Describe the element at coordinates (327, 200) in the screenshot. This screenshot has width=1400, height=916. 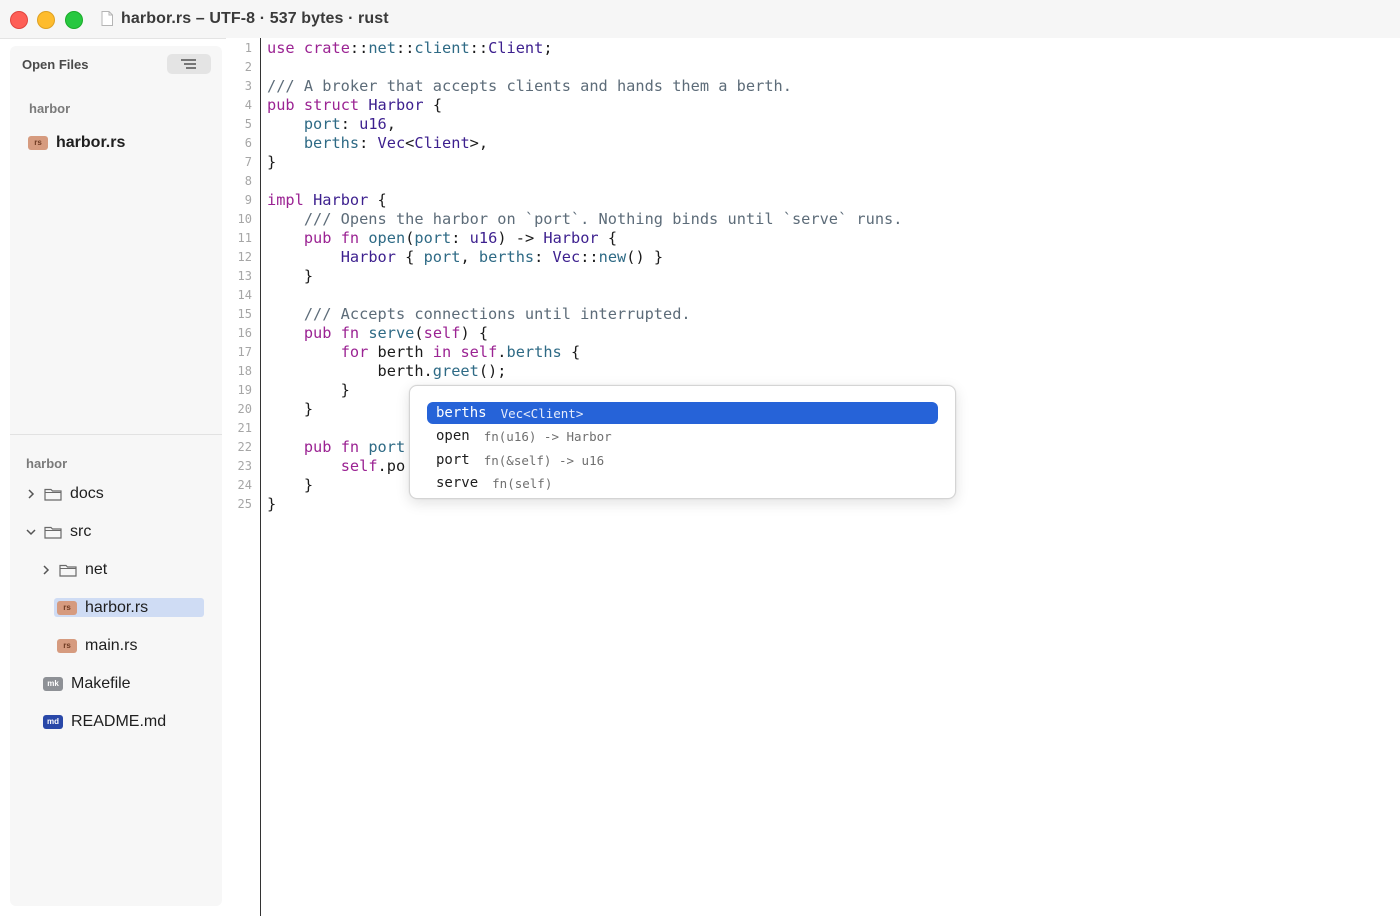
I see `code-line: impl Harbor {` at that location.